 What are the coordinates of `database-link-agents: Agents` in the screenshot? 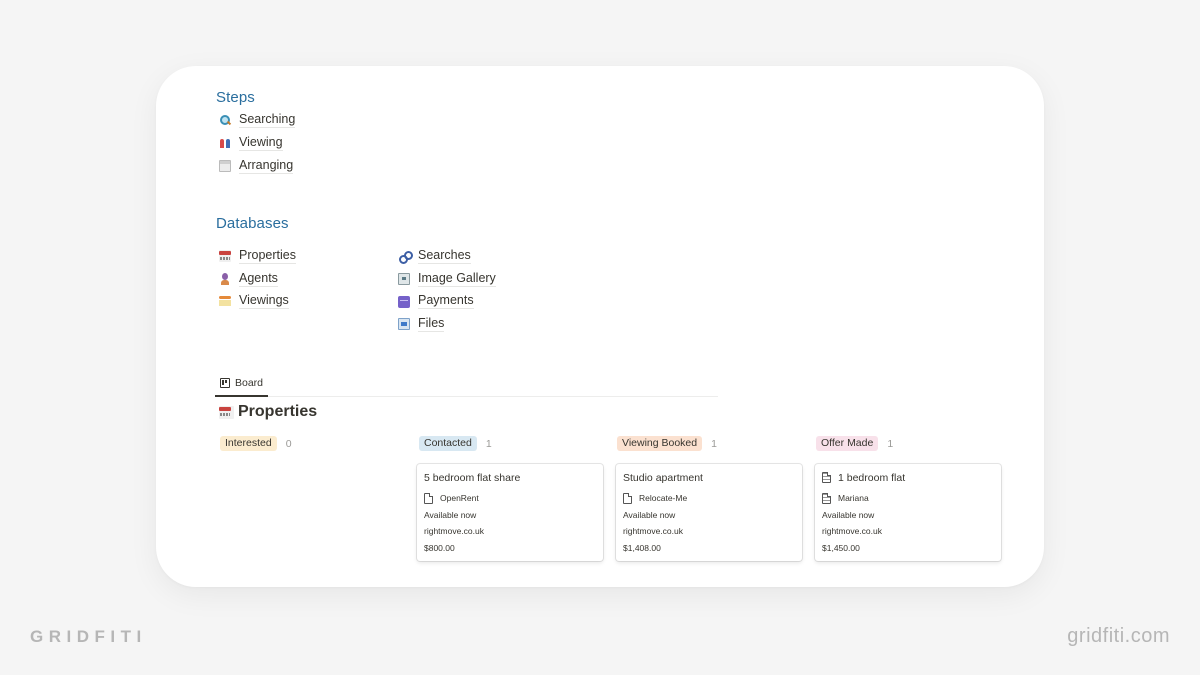 It's located at (248, 279).